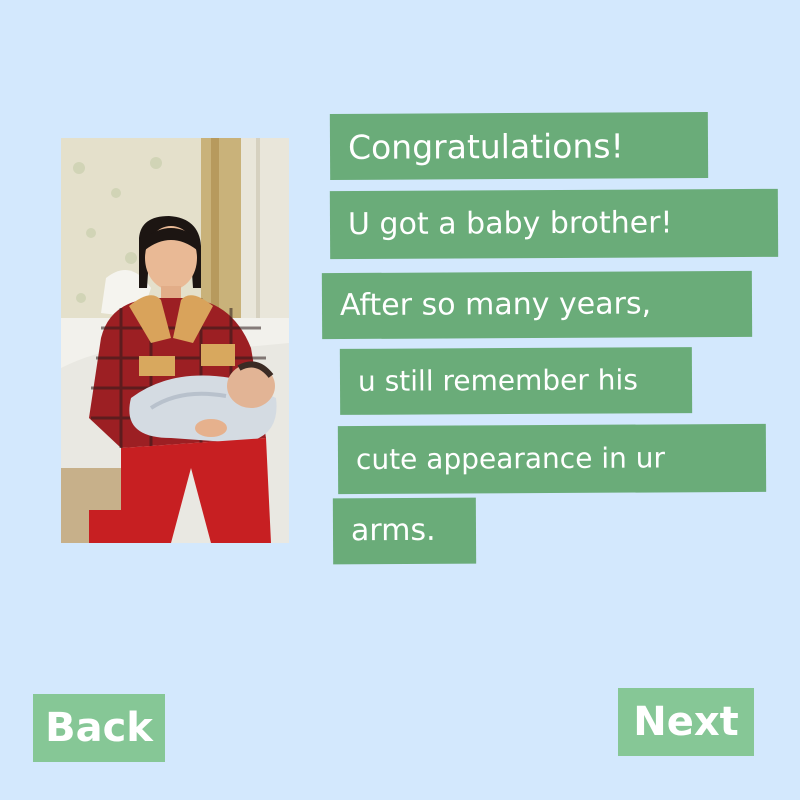  I want to click on message-line-1: Congratulations!, so click(519, 146).